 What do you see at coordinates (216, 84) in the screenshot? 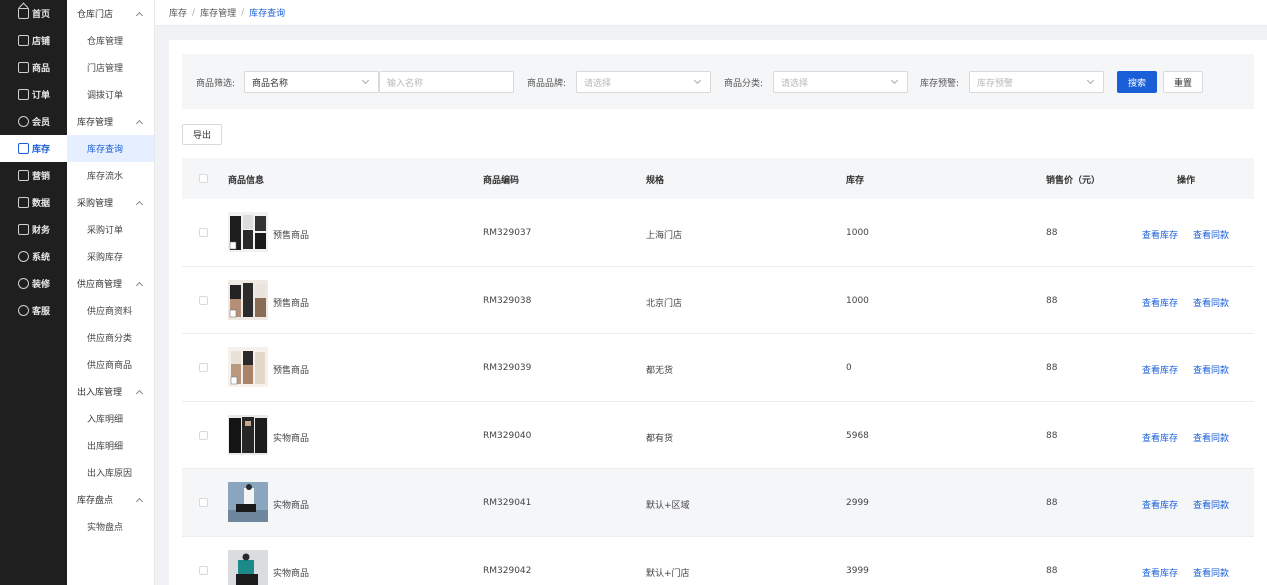
I see `goods-filter-label: 商品筛选:` at bounding box center [216, 84].